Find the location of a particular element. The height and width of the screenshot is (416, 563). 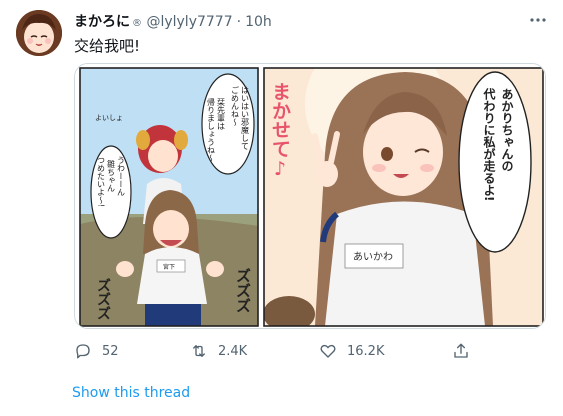

shirt-name-2: あいかわ is located at coordinates (373, 257).